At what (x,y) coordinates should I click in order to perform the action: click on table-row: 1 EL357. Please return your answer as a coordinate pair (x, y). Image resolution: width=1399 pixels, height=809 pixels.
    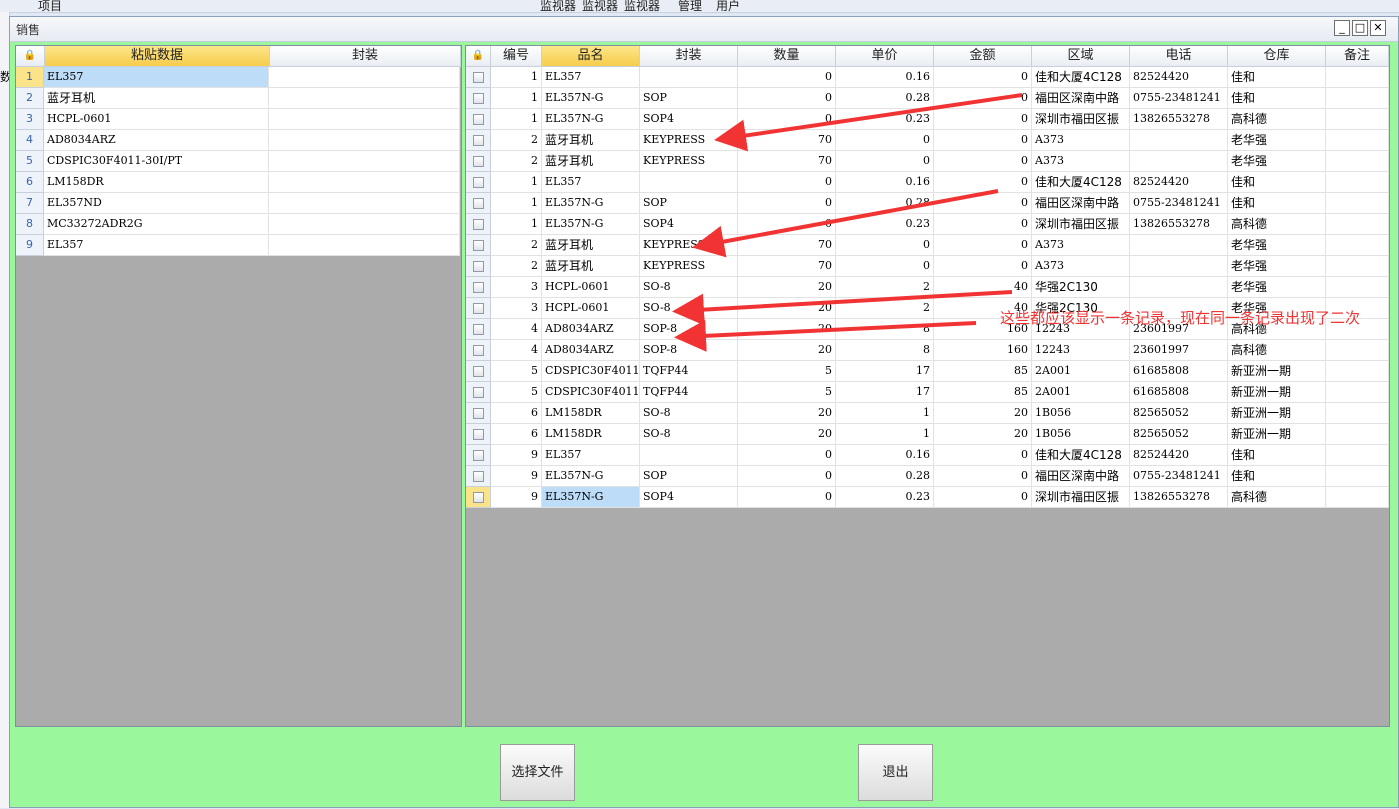
    Looking at the image, I should click on (238, 77).